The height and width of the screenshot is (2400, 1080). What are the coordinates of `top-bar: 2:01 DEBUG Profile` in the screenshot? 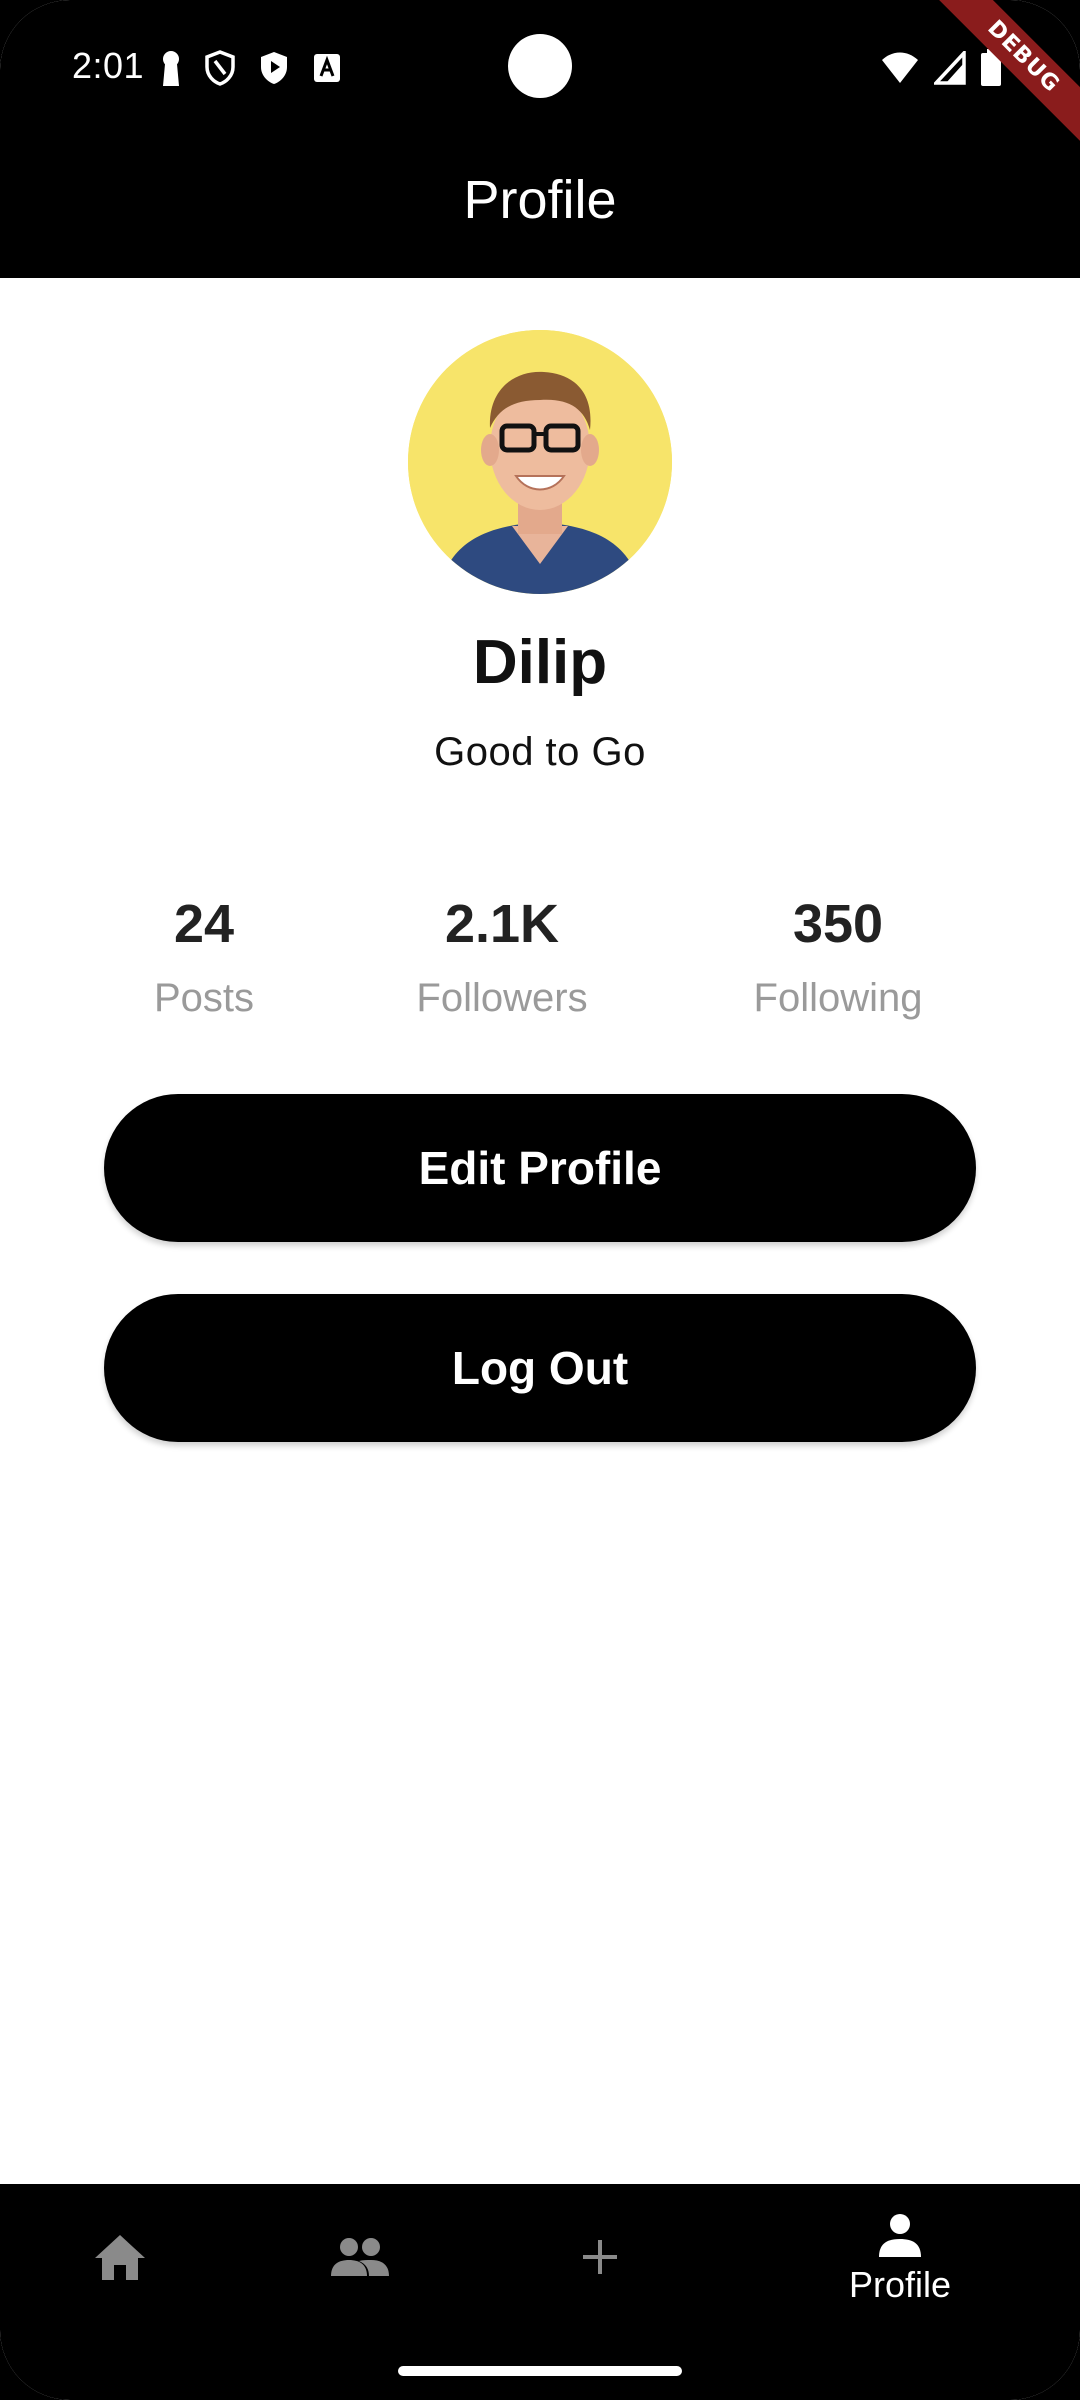 It's located at (540, 139).